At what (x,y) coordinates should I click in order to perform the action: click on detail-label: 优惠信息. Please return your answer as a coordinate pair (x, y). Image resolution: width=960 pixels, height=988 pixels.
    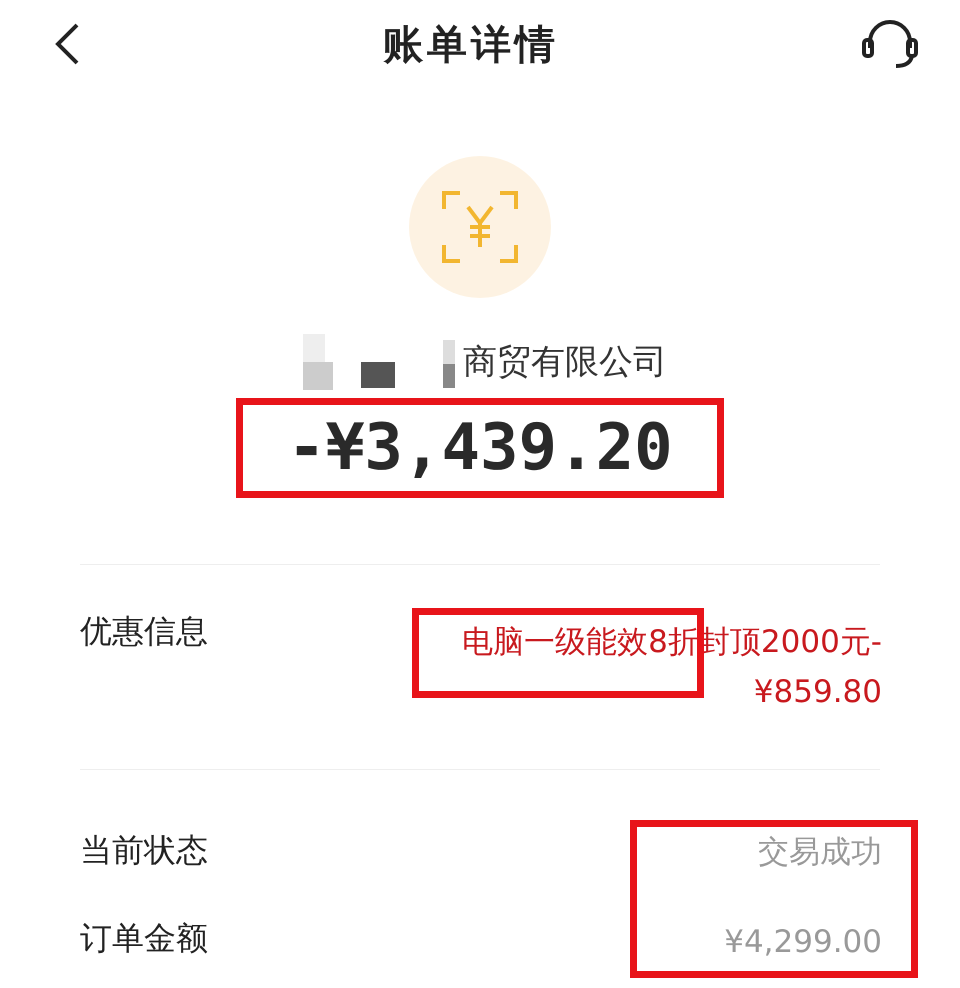
    Looking at the image, I should click on (144, 631).